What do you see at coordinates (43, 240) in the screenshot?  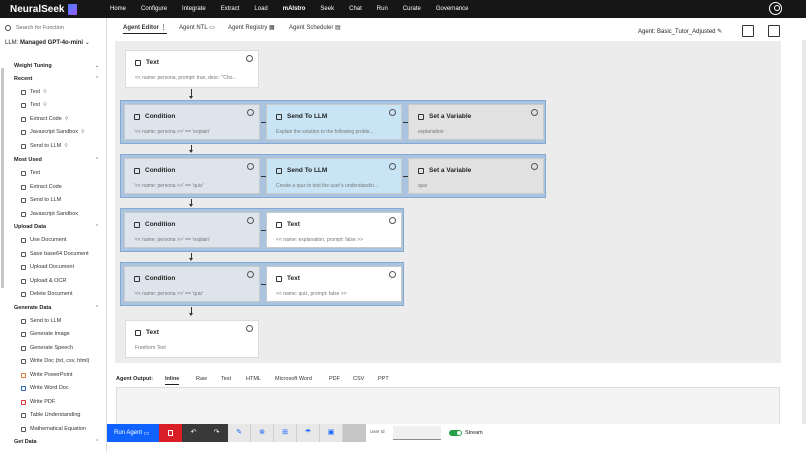 I see `upload-item-use-document: Use Document` at bounding box center [43, 240].